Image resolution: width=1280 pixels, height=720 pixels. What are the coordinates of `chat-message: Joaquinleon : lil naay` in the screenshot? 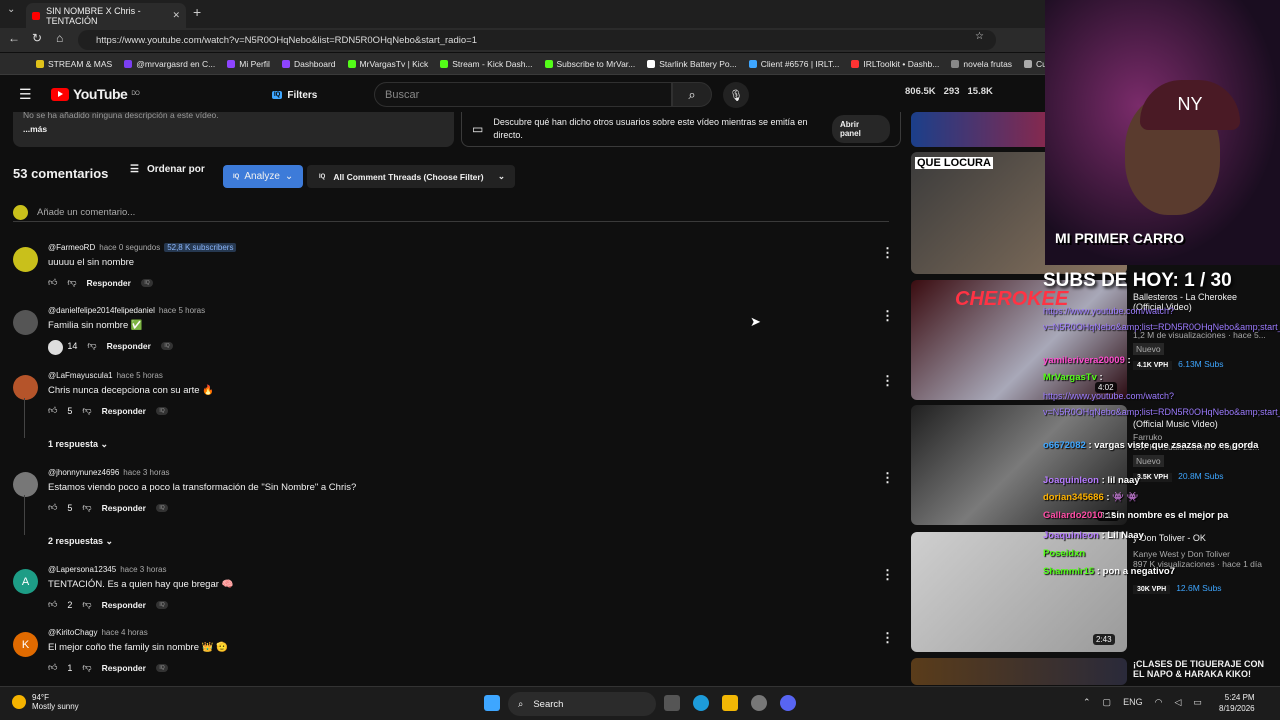 It's located at (1091, 480).